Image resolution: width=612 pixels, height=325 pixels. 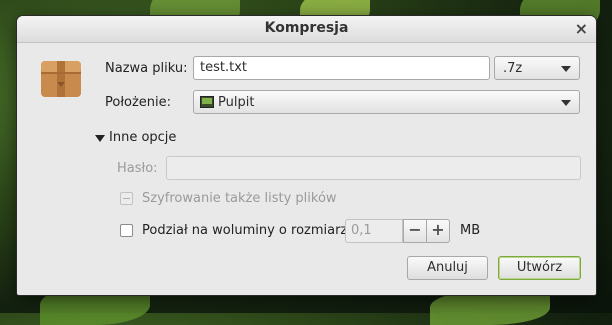 What do you see at coordinates (236, 102) in the screenshot?
I see `location-combo-value: Pulpit` at bounding box center [236, 102].